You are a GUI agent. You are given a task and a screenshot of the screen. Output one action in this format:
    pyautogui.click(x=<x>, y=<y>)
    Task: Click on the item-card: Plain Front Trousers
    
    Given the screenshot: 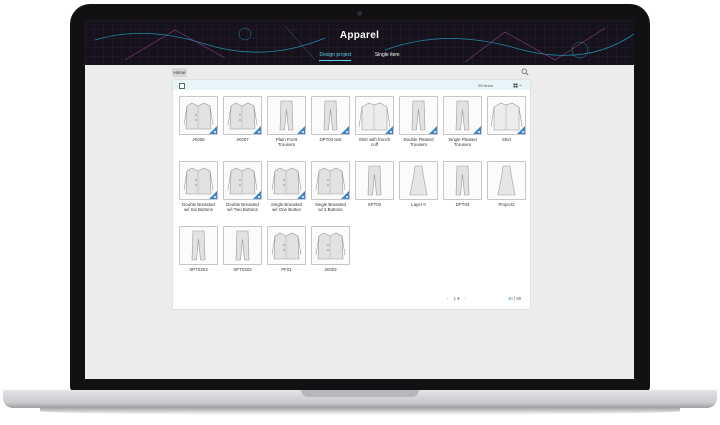 What is the action you would take?
    pyautogui.click(x=286, y=121)
    